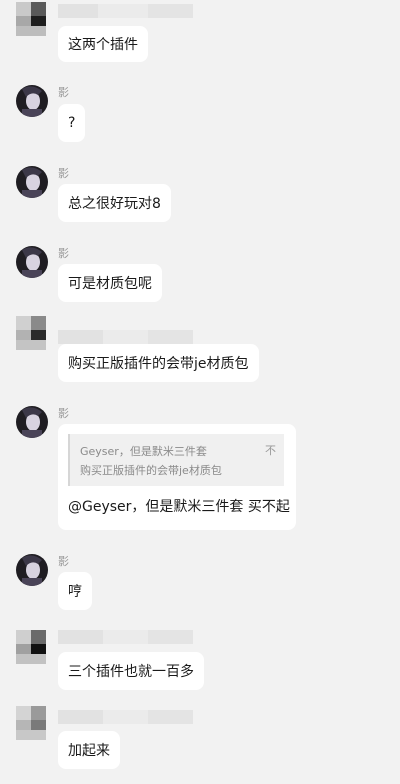 This screenshot has width=400, height=784. What do you see at coordinates (176, 460) in the screenshot?
I see `quoted-message: Geyser，但是默米三件套 购买正版插件的会带je材质包 不` at bounding box center [176, 460].